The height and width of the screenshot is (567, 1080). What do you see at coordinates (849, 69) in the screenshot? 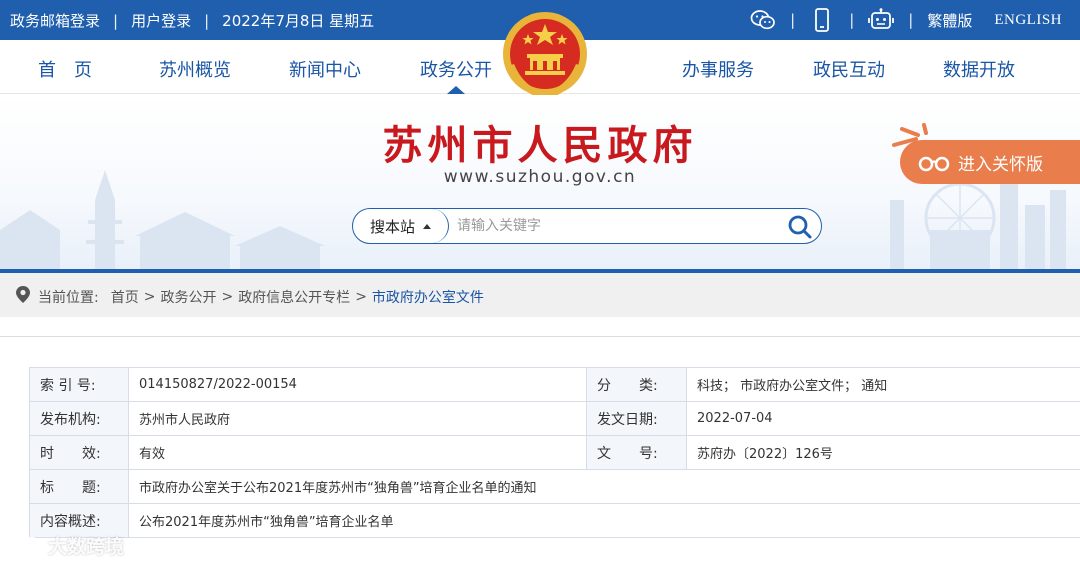
I see `nav-item-interaction: 政民互动` at bounding box center [849, 69].